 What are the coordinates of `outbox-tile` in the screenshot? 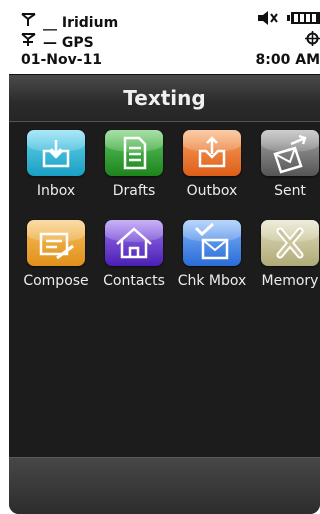 It's located at (212, 153).